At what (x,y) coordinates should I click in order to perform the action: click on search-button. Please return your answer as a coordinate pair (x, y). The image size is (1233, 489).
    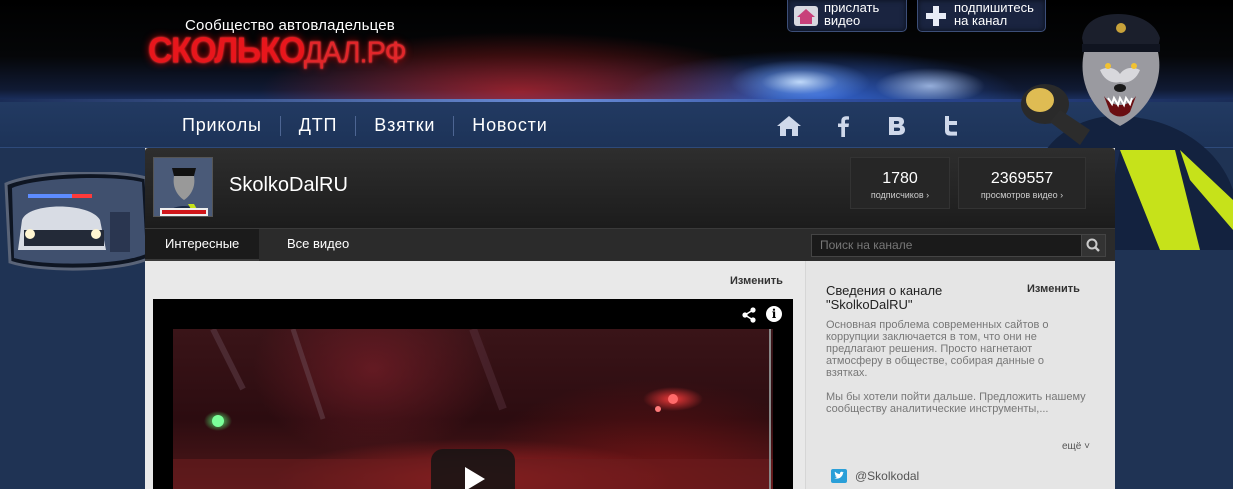
    Looking at the image, I should click on (1093, 245).